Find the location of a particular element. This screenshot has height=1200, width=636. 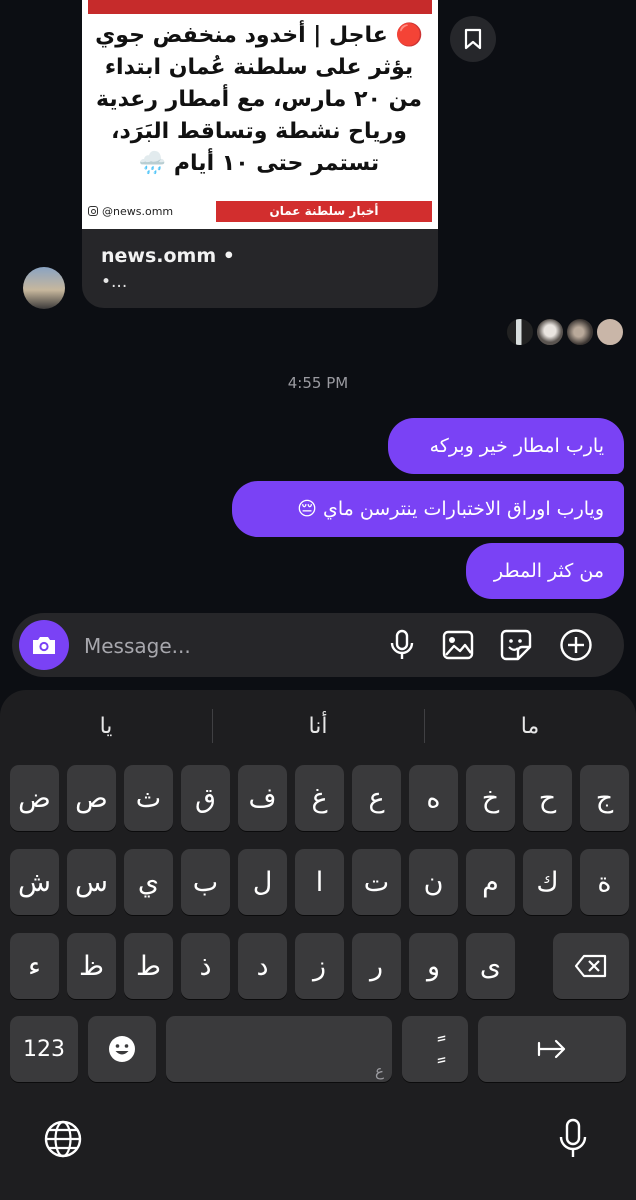

instagram-icon is located at coordinates (93, 211).